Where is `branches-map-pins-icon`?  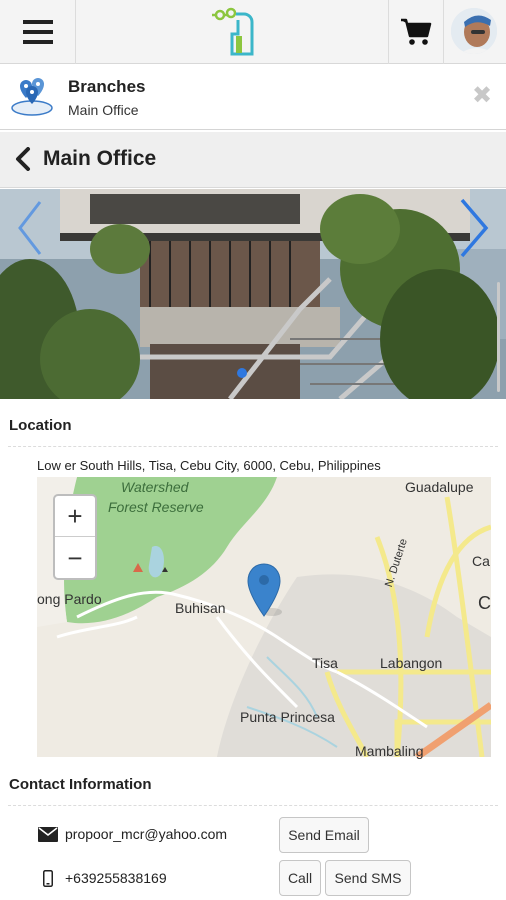 branches-map-pins-icon is located at coordinates (32, 97).